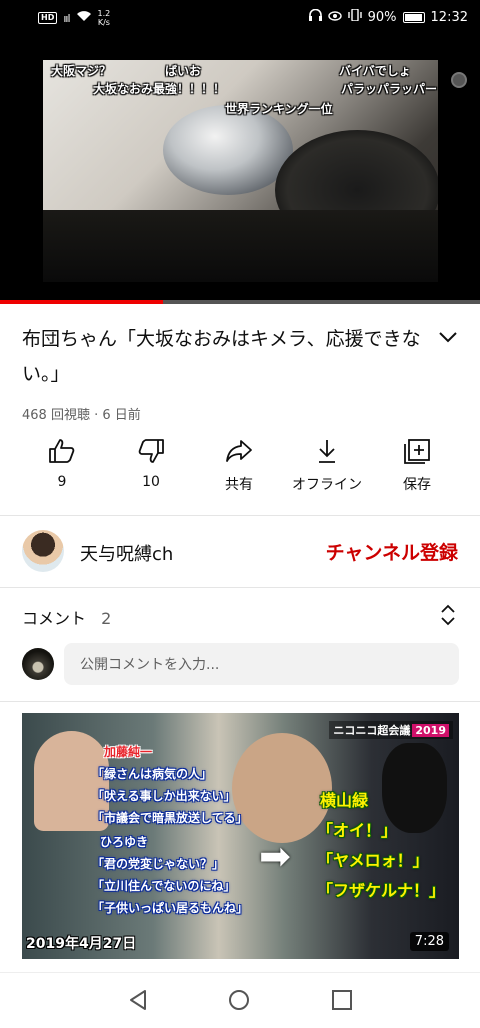  What do you see at coordinates (429, 941) in the screenshot?
I see `video-duration-badge: 7:28` at bounding box center [429, 941].